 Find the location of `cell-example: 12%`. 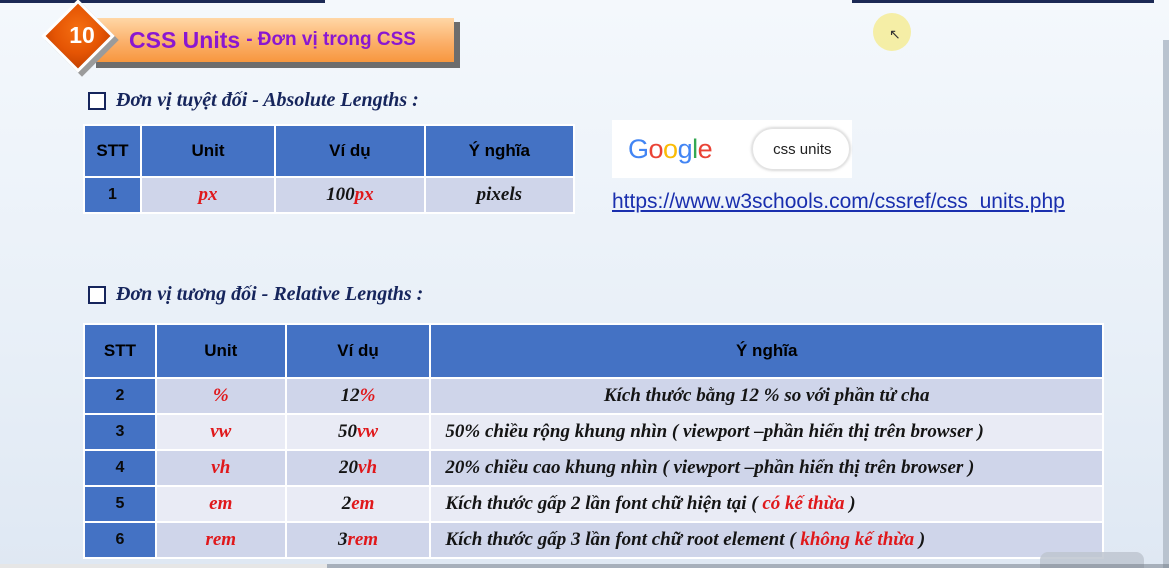

cell-example: 12% is located at coordinates (358, 396).